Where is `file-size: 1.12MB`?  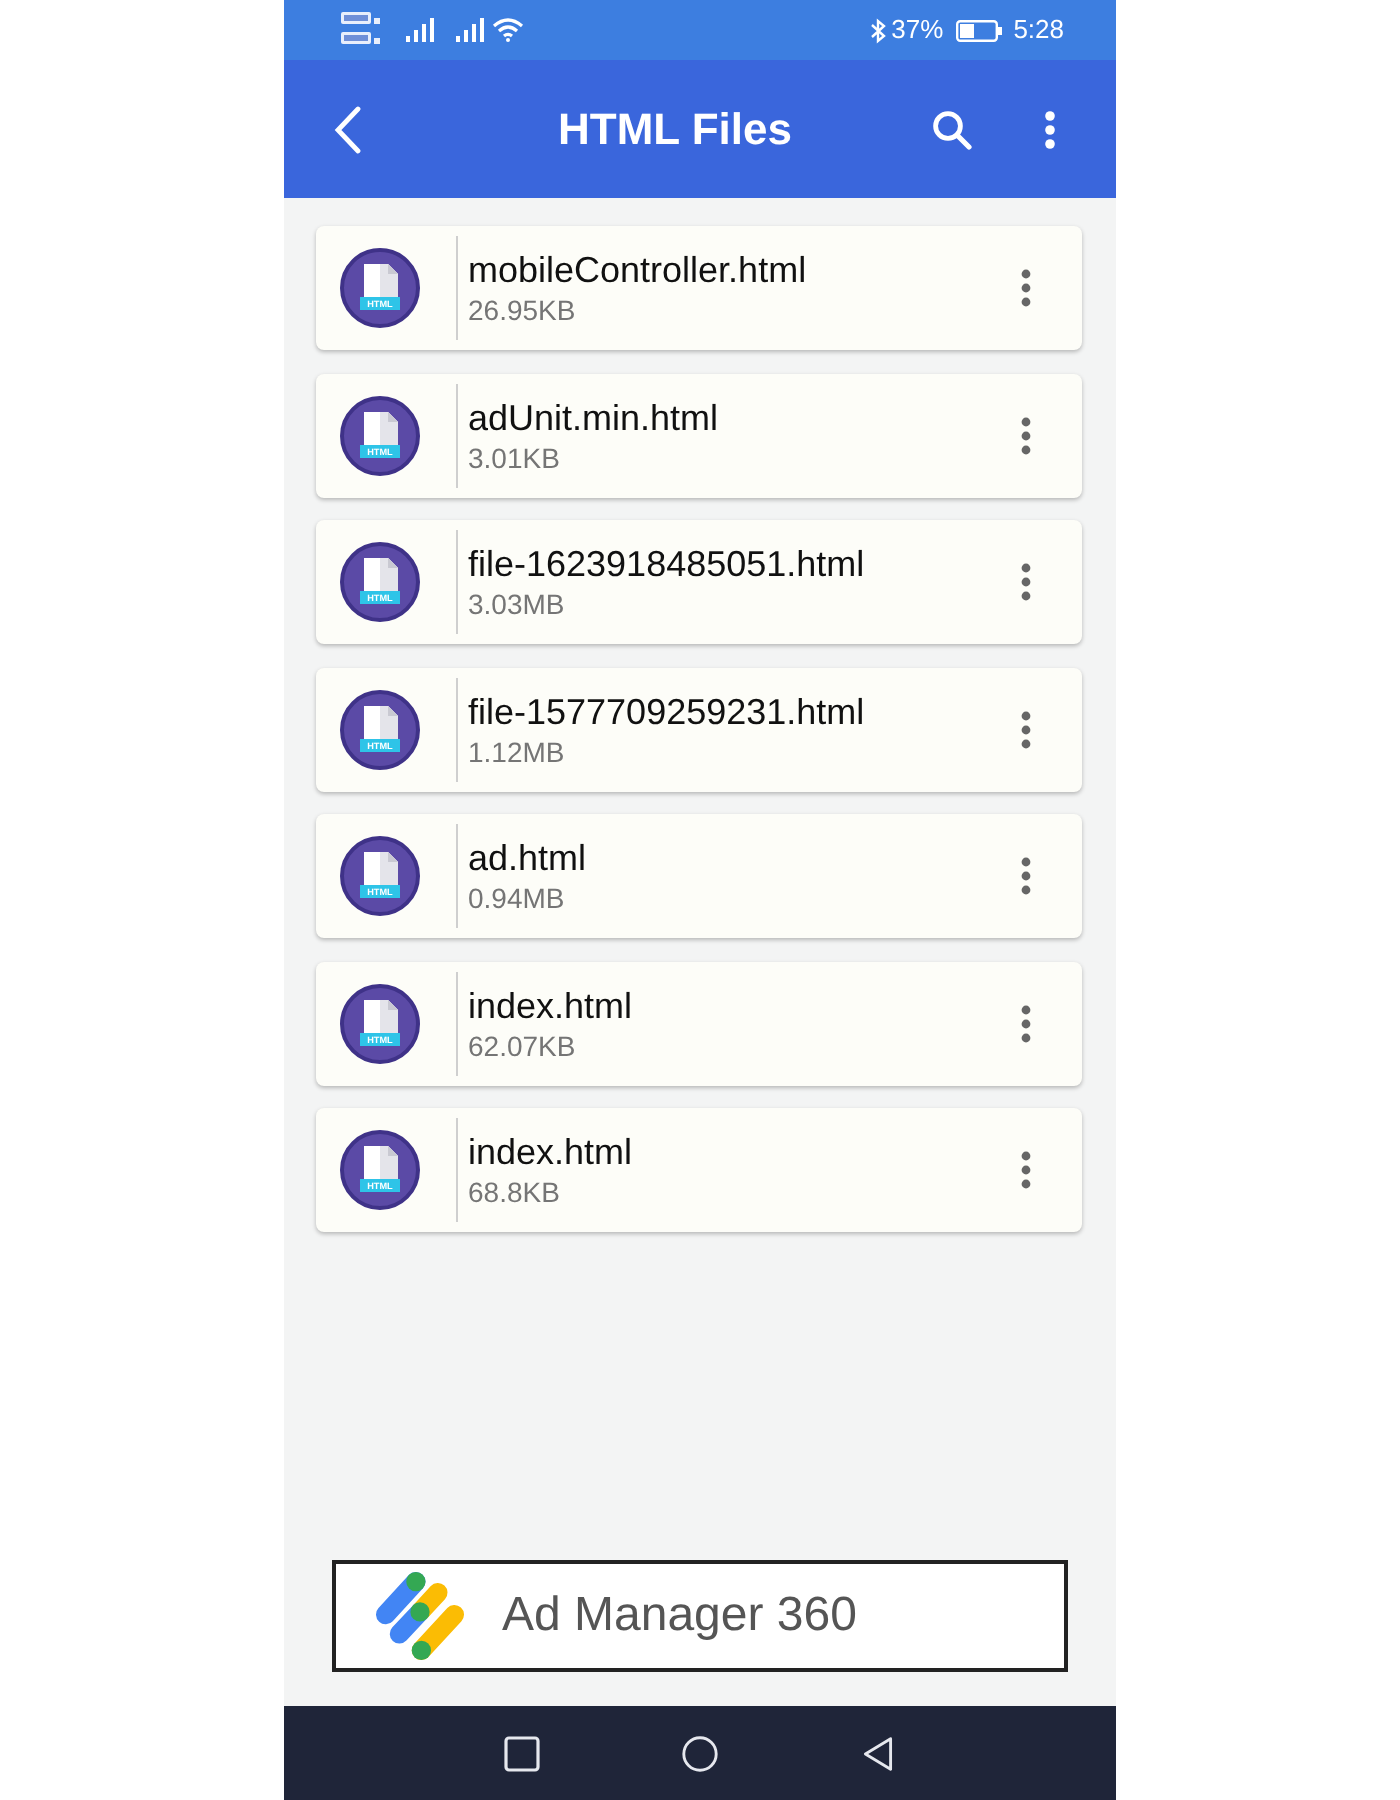 file-size: 1.12MB is located at coordinates (517, 751).